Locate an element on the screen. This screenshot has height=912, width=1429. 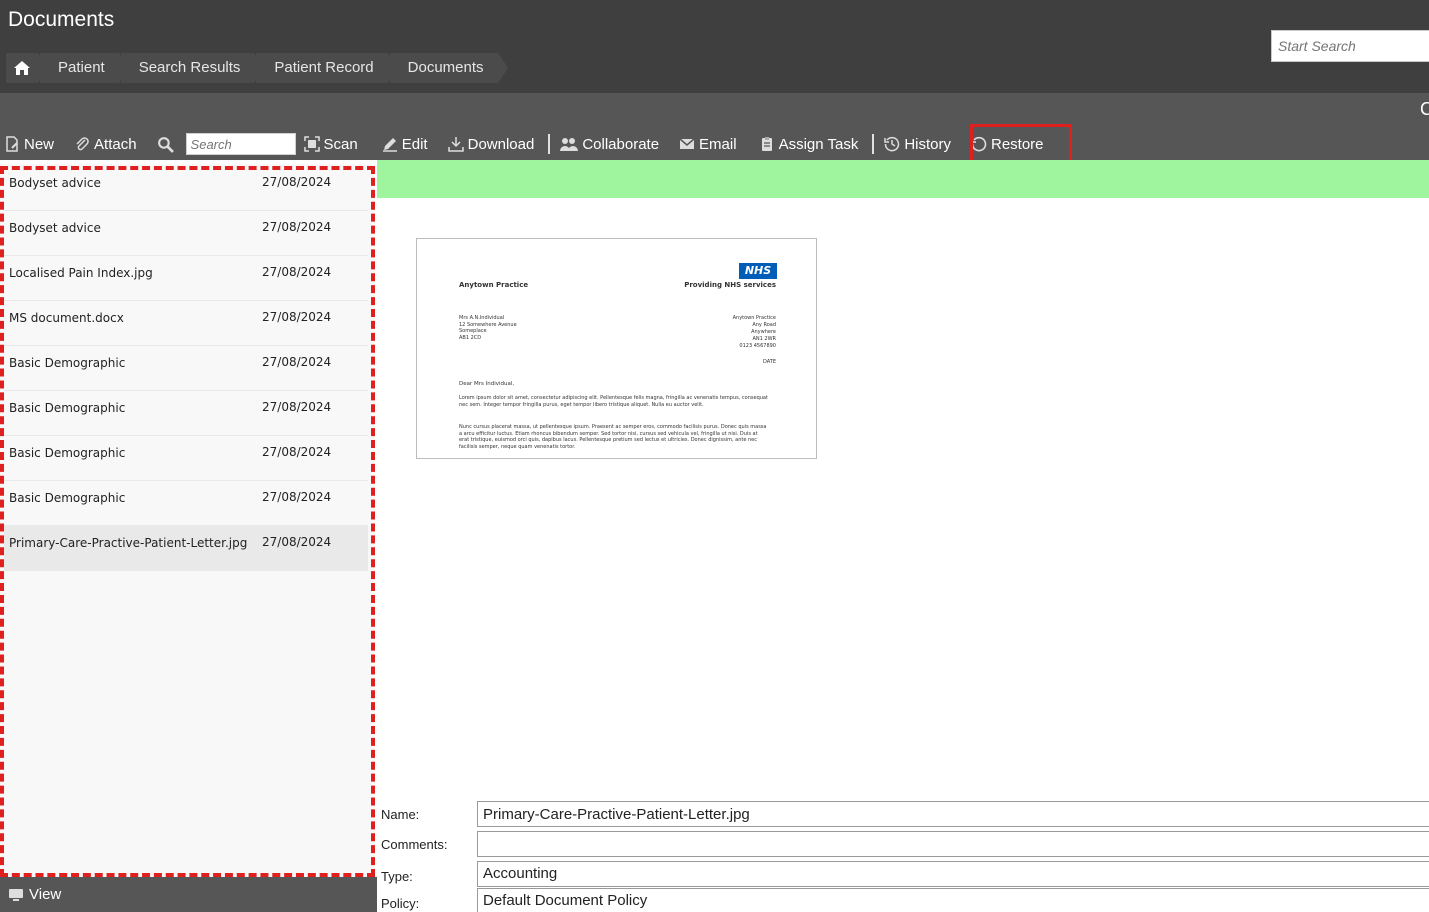
attach-button: Attach is located at coordinates (105, 144).